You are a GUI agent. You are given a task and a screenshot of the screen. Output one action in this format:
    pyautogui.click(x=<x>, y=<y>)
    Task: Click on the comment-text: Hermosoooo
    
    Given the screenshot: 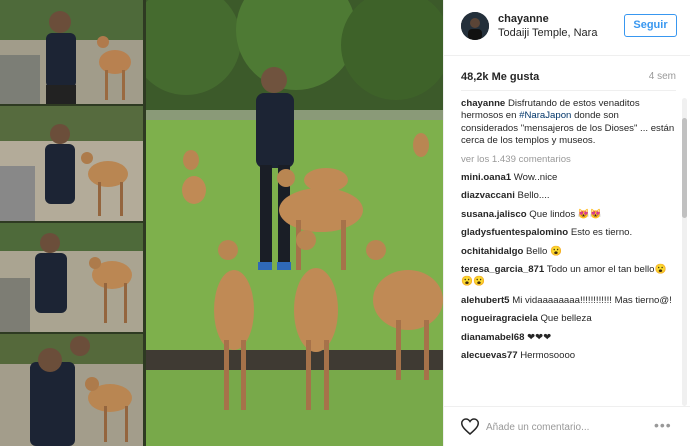 What is the action you would take?
    pyautogui.click(x=548, y=356)
    